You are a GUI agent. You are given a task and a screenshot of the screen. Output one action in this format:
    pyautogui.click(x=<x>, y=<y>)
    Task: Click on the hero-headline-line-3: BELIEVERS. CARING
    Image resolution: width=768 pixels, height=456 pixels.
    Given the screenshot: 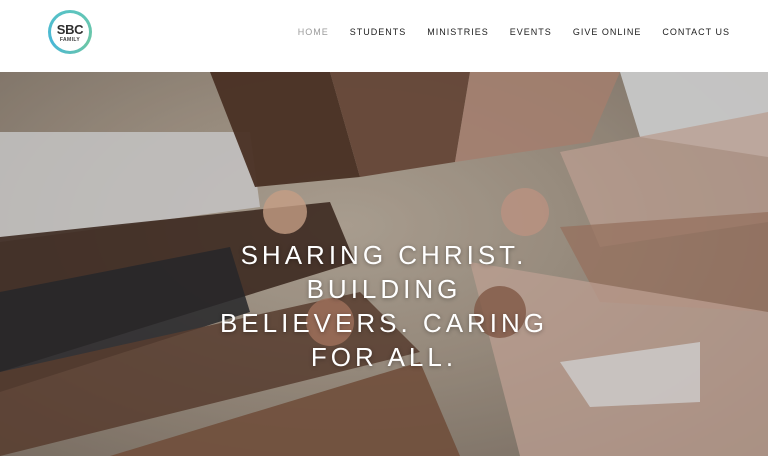 What is the action you would take?
    pyautogui.click(x=384, y=323)
    